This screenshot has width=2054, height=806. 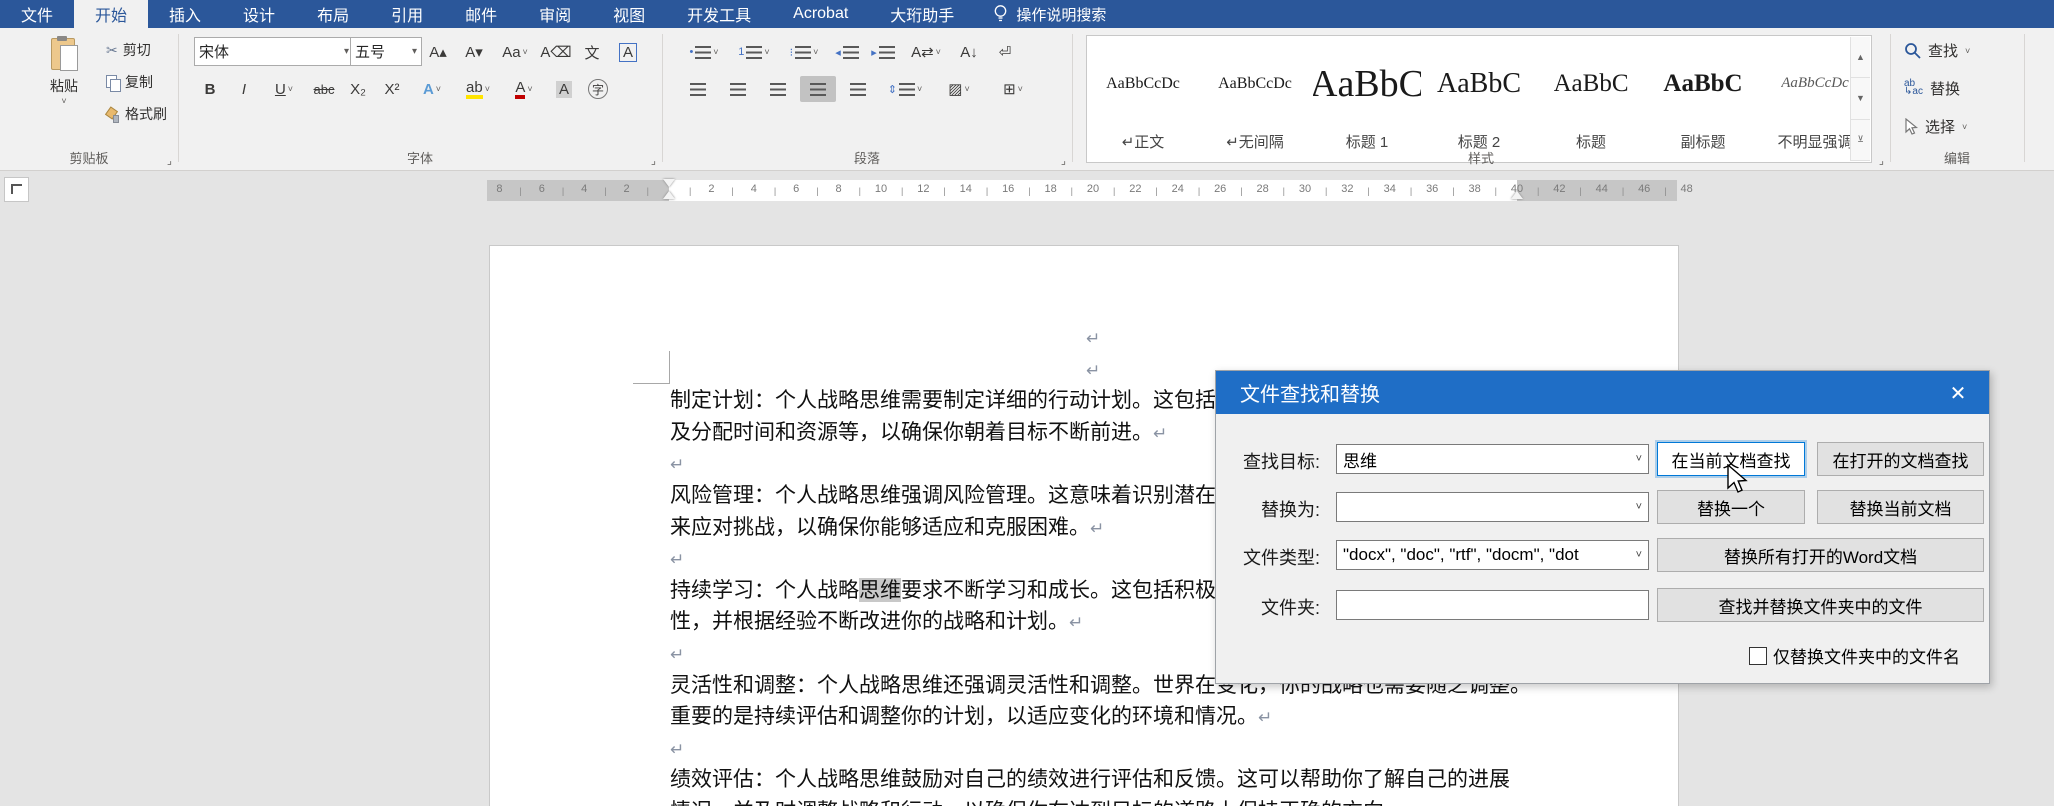 What do you see at coordinates (778, 89) in the screenshot?
I see `align-right-button` at bounding box center [778, 89].